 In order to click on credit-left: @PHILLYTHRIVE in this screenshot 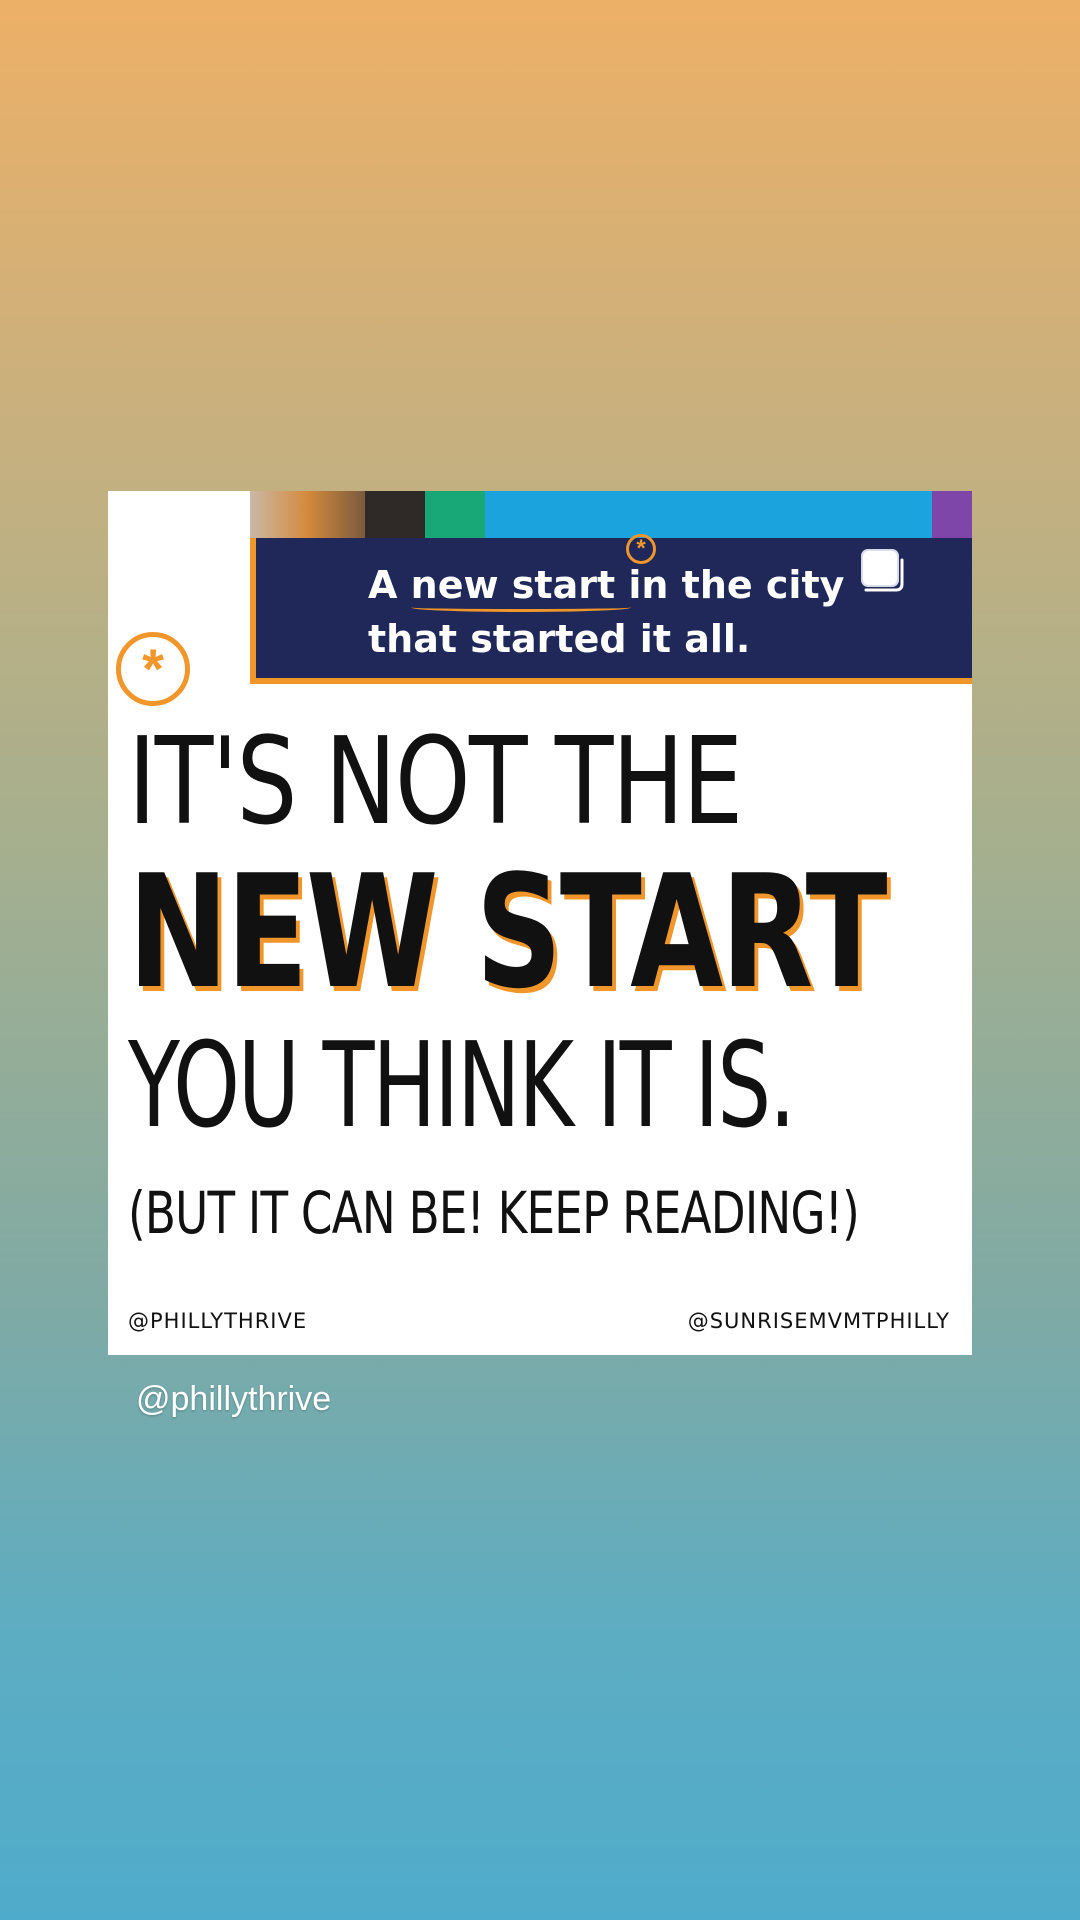, I will do `click(218, 1321)`.